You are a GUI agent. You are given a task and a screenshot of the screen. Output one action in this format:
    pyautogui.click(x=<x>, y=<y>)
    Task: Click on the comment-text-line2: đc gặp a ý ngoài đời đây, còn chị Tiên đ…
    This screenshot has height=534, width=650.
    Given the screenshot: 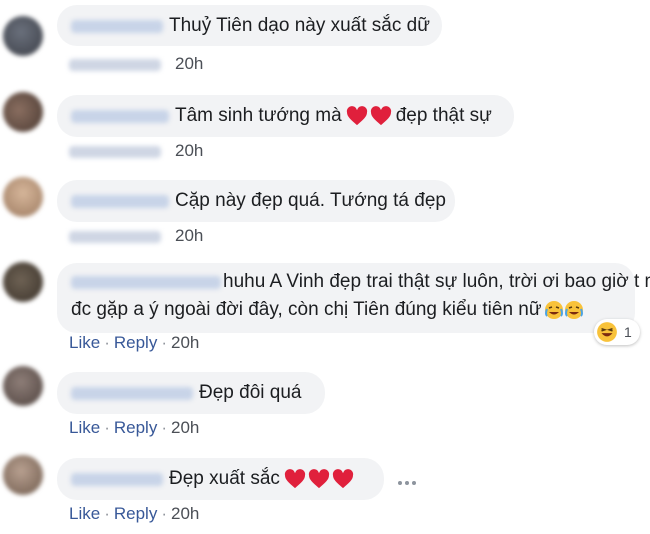 What is the action you would take?
    pyautogui.click(x=306, y=309)
    